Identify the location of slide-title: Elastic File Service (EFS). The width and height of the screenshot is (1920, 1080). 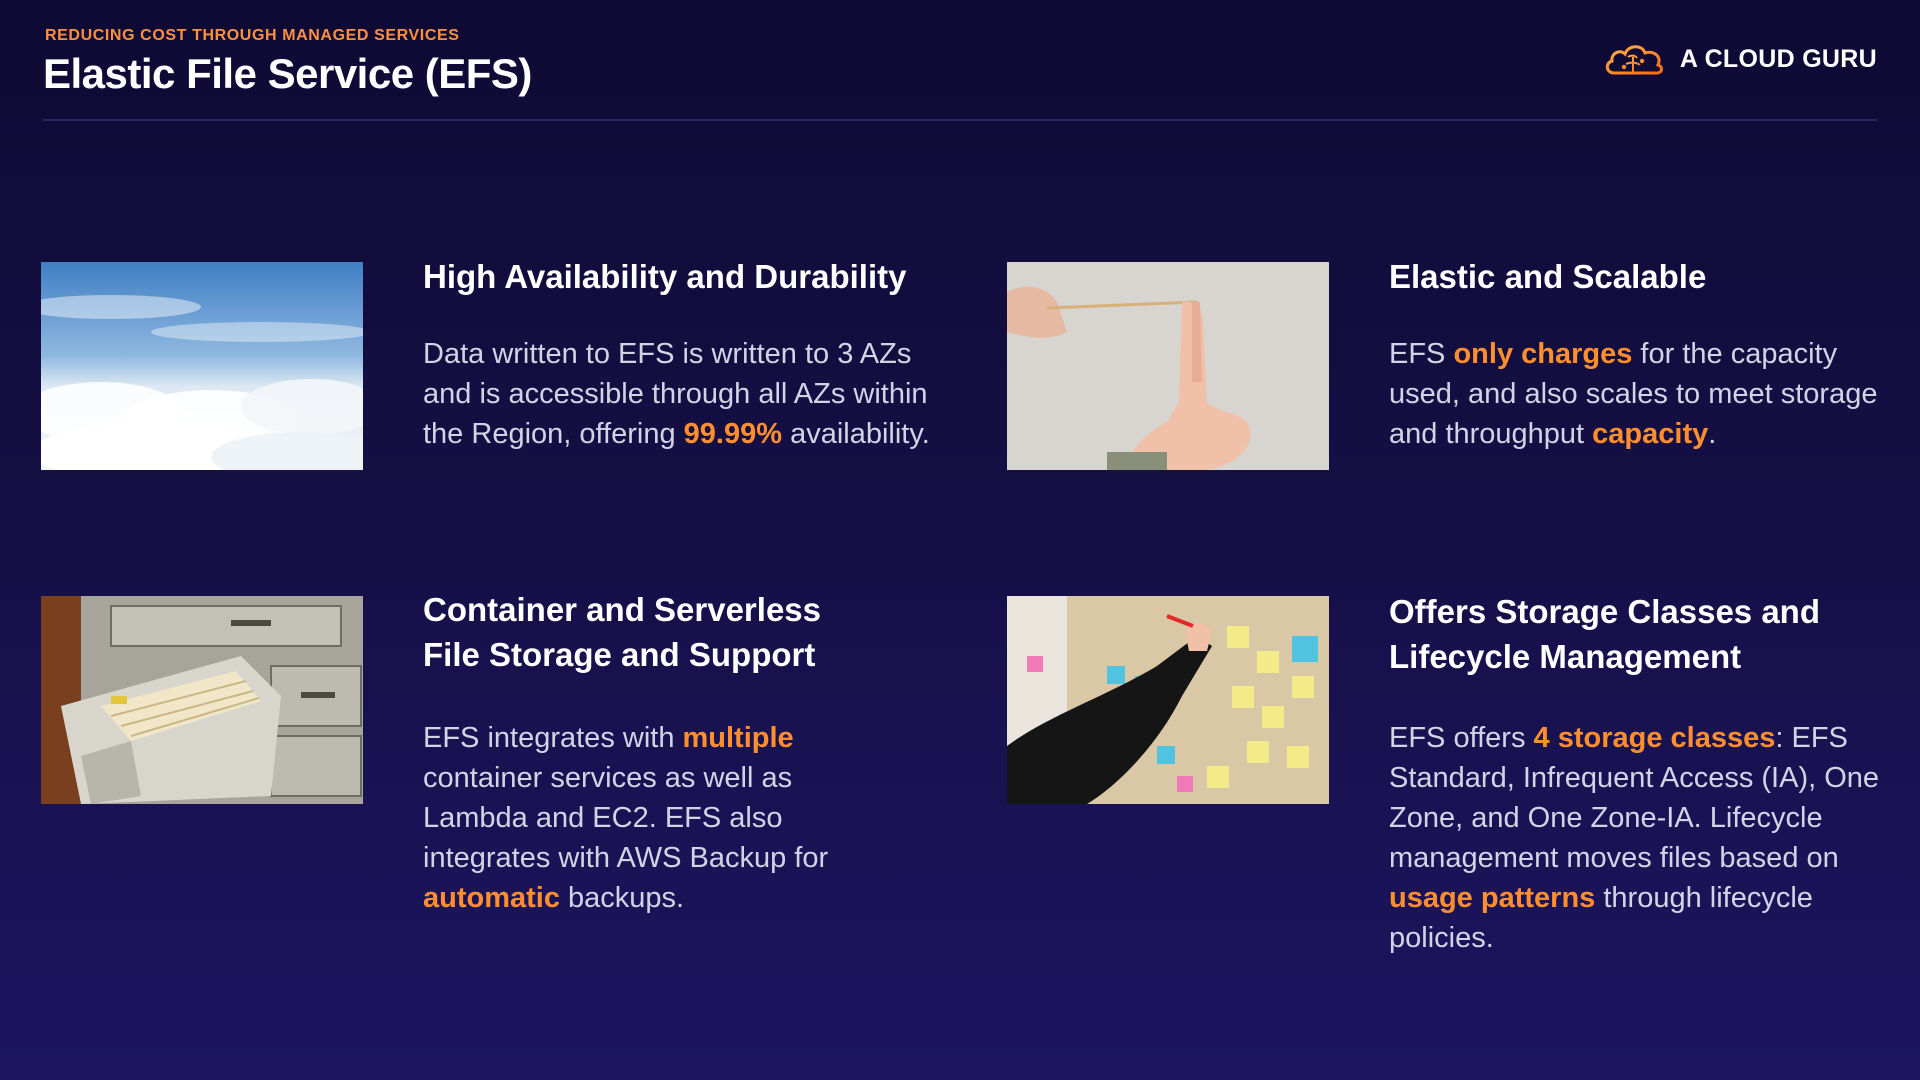
(287, 73).